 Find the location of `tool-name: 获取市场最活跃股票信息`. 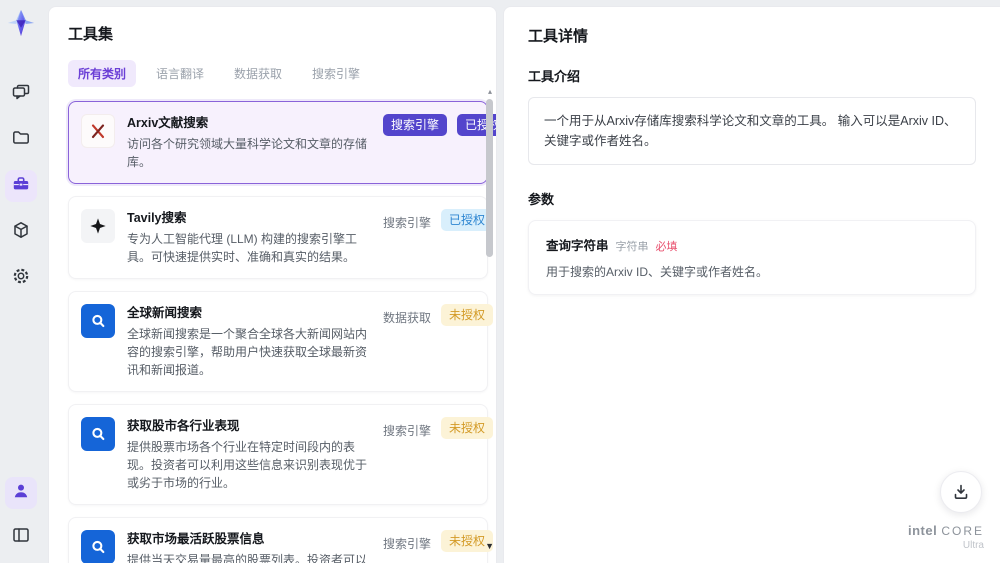

tool-name: 获取市场最活跃股票信息 is located at coordinates (196, 539).